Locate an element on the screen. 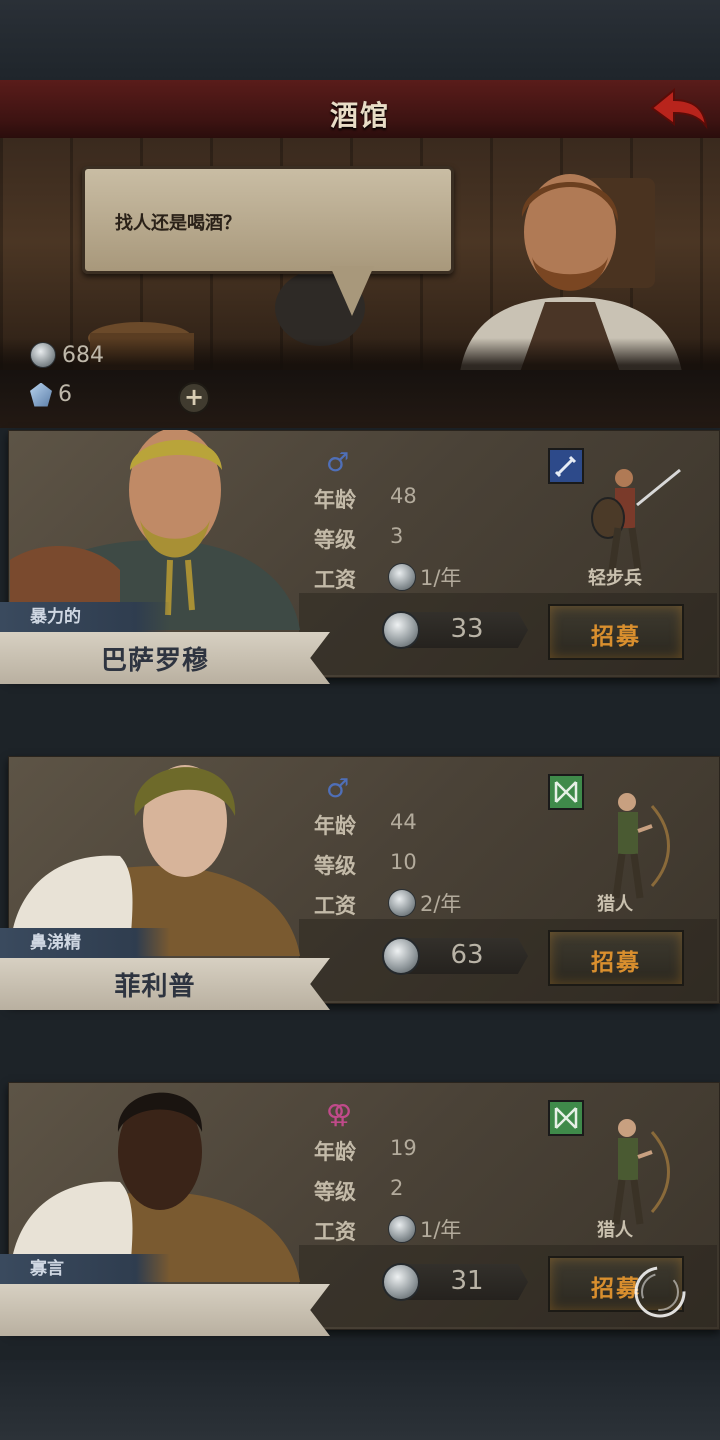 This screenshot has height=1440, width=720. add-gems-button: + is located at coordinates (194, 398).